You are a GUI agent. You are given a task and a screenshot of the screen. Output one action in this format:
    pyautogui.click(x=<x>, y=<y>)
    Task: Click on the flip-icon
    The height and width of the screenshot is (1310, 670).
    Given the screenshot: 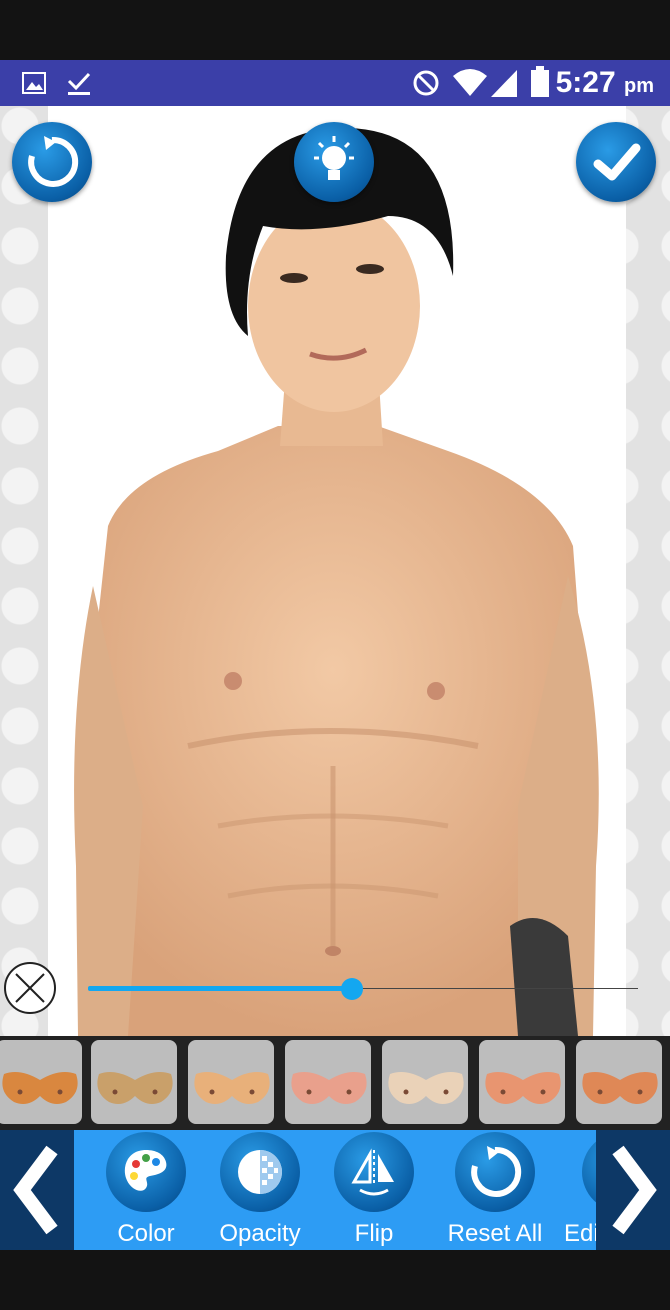 What is the action you would take?
    pyautogui.click(x=372, y=1172)
    